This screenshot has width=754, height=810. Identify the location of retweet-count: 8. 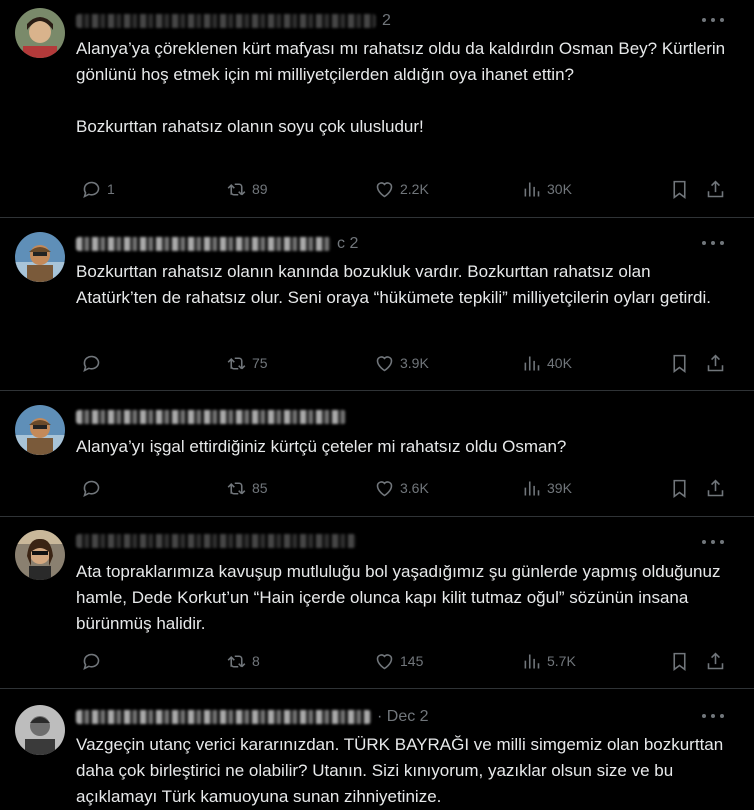
(256, 661).